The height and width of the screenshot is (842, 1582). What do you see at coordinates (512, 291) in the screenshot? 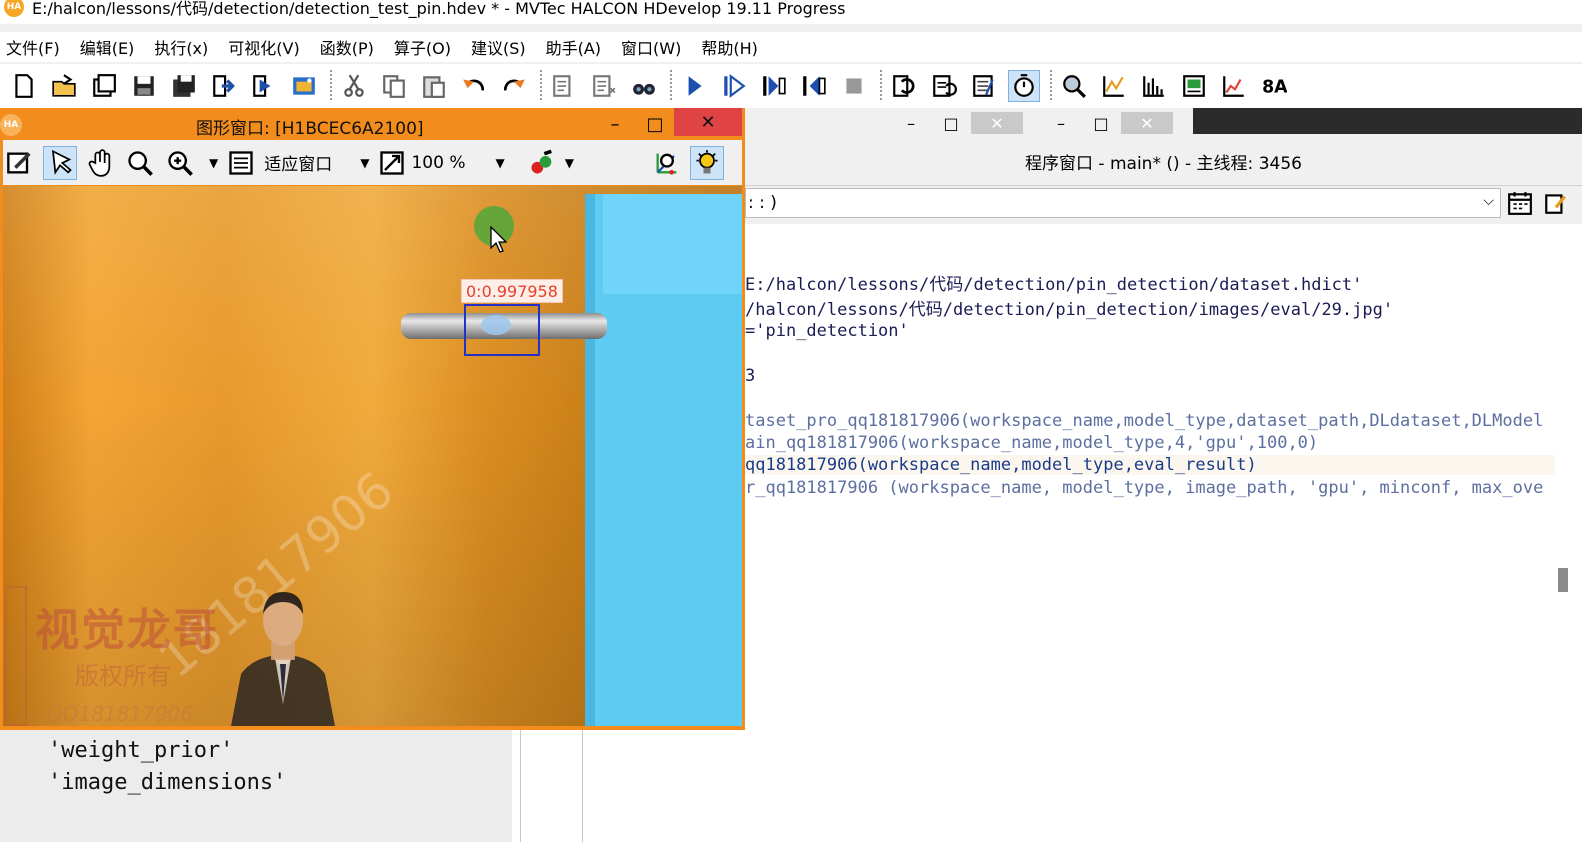
I see `detection-score-label: 0:0.997958` at bounding box center [512, 291].